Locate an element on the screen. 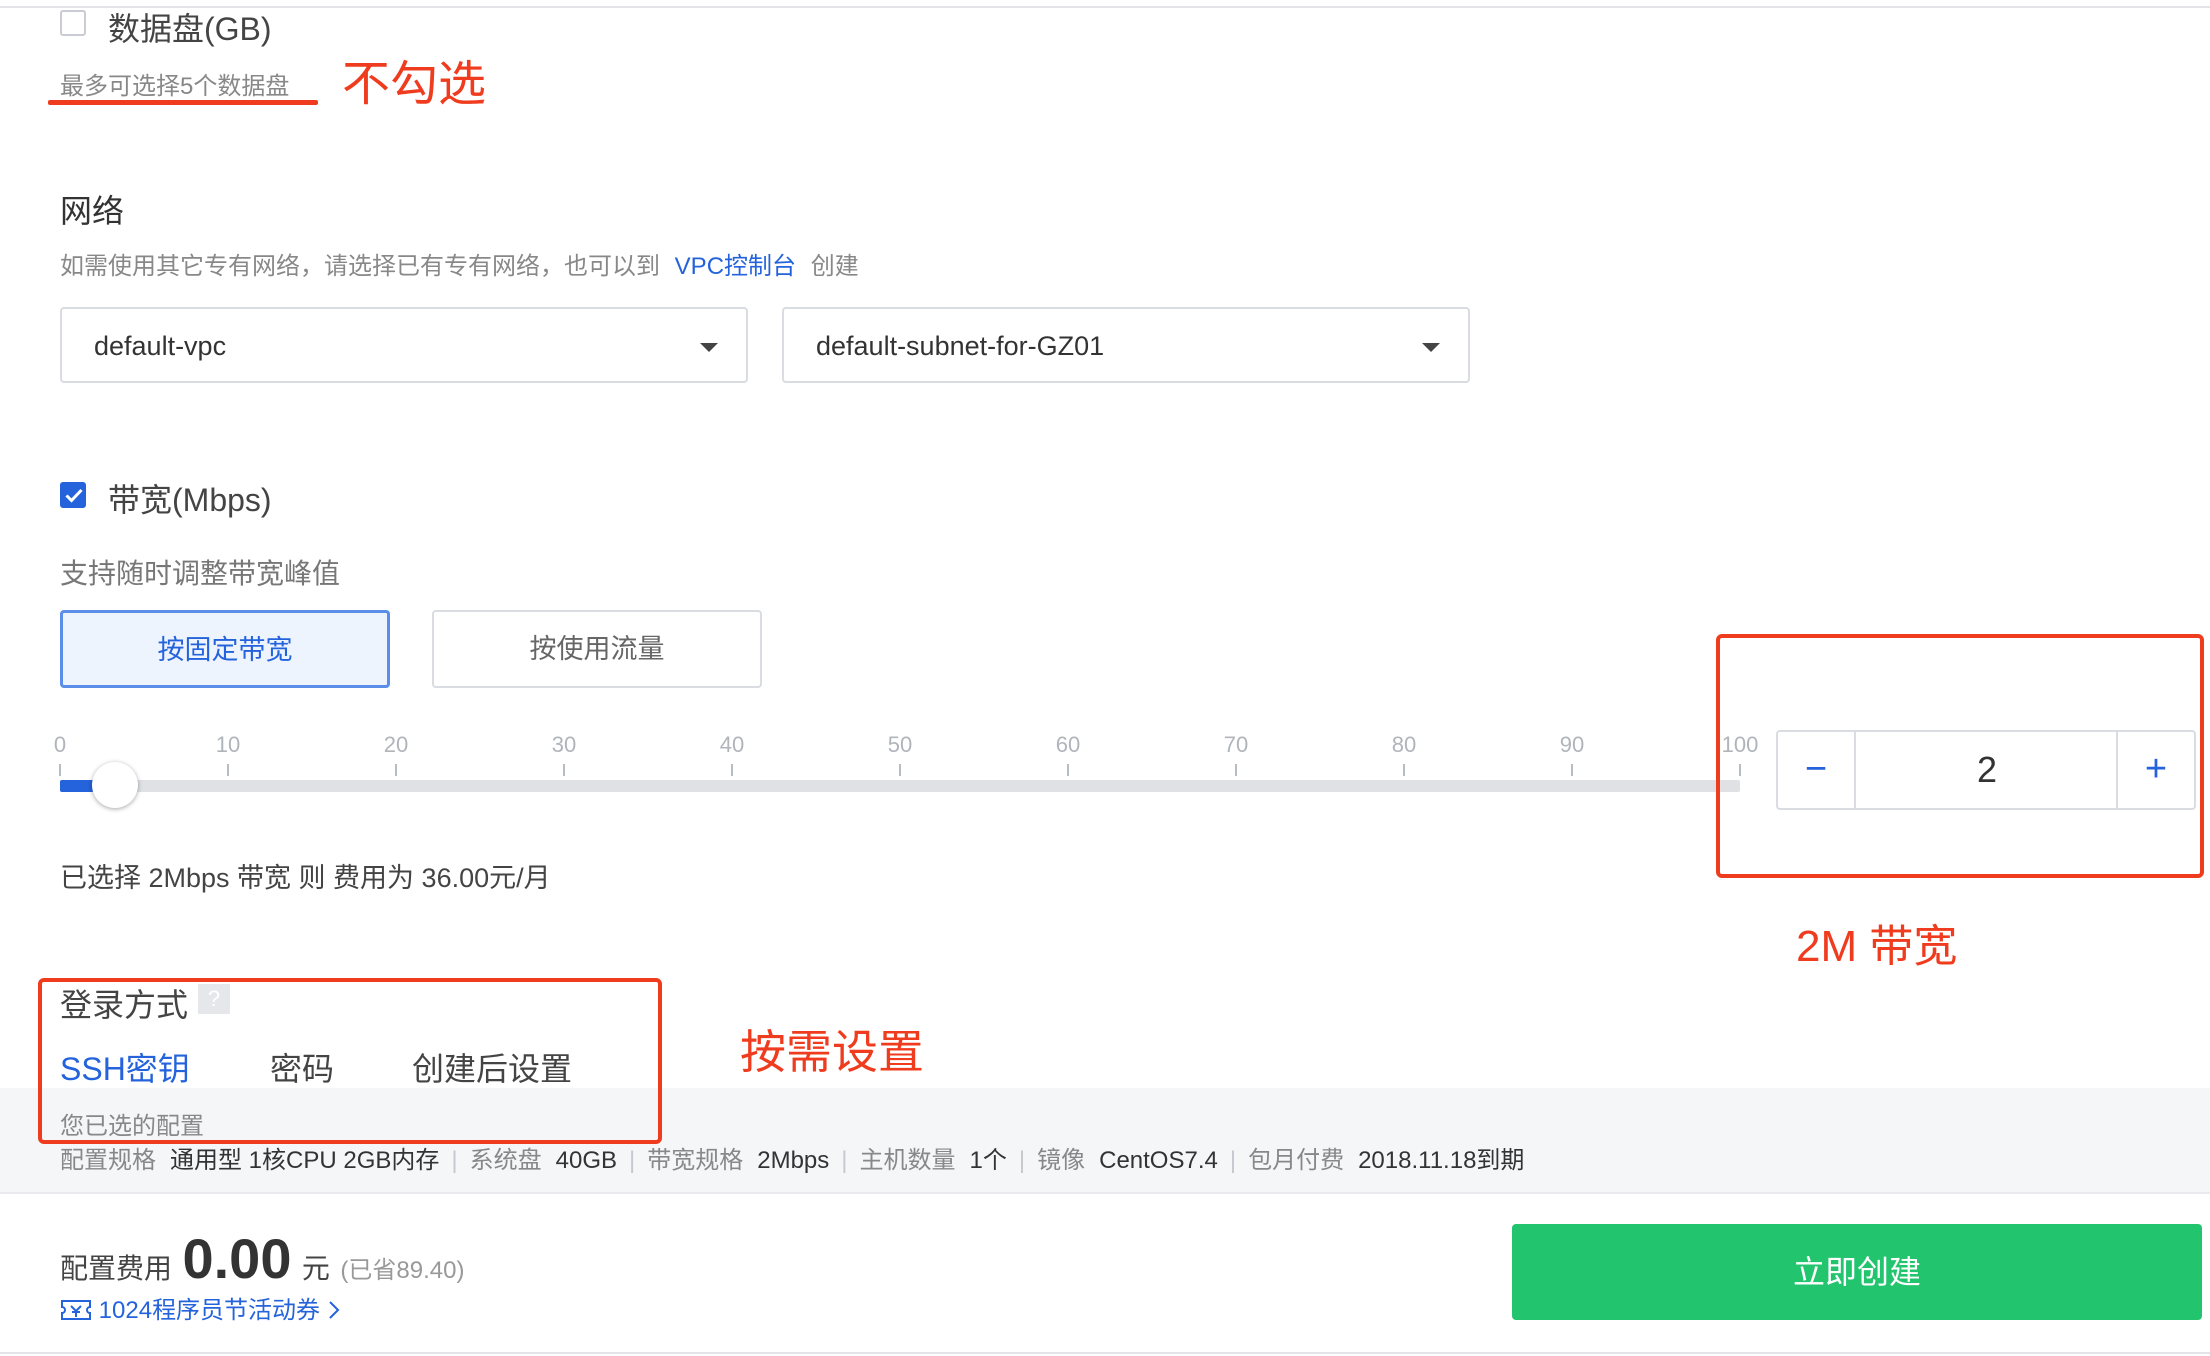 The height and width of the screenshot is (1356, 2210). slider-tick-label: 10 is located at coordinates (228, 744).